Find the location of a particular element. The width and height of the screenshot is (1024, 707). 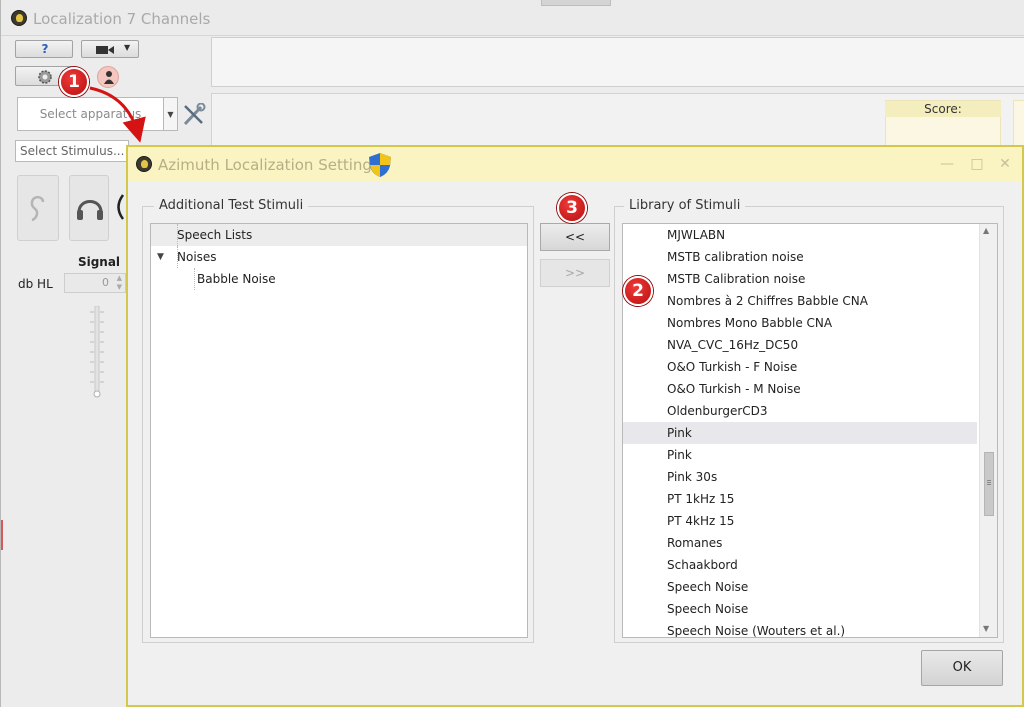

annotation-arrow is located at coordinates (117, 114).